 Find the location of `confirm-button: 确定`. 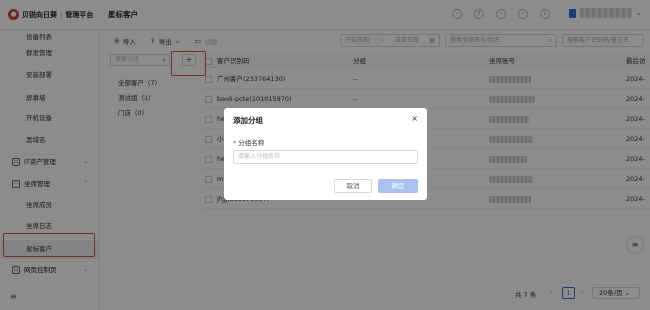

confirm-button: 确定 is located at coordinates (398, 186).